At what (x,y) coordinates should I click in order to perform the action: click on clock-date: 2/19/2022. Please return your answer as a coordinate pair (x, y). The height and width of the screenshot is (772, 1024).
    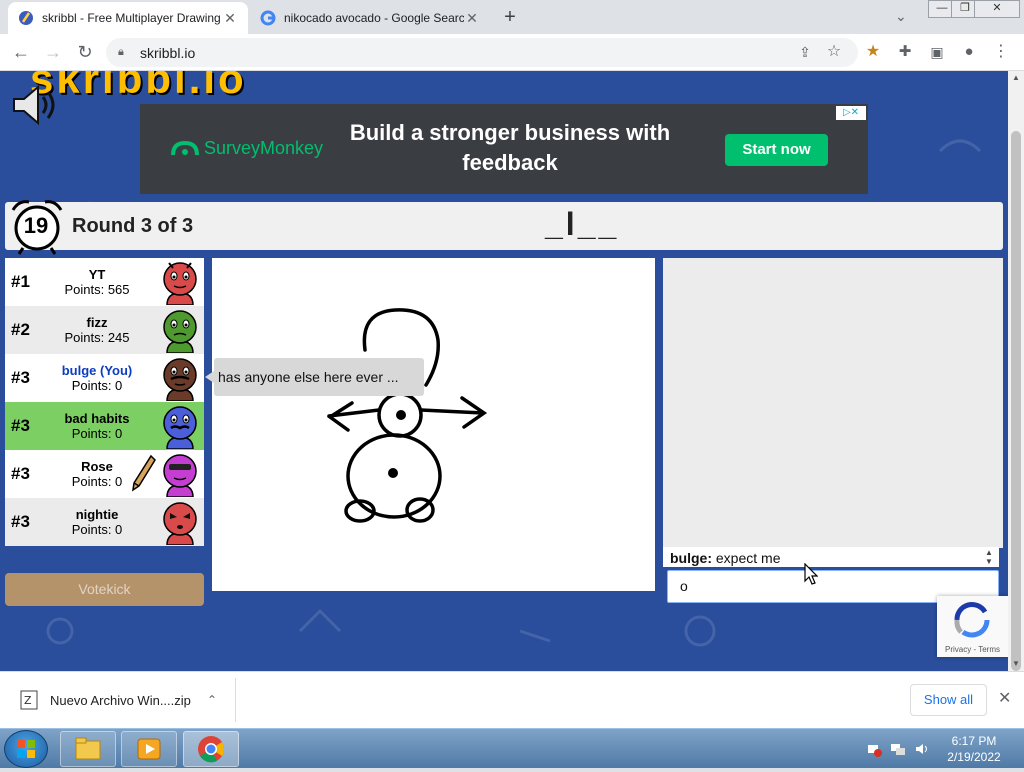
    Looking at the image, I should click on (974, 757).